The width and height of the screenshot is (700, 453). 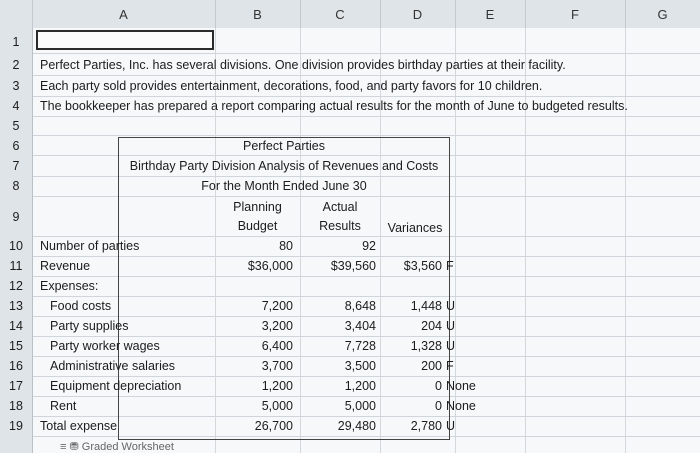 I want to click on flag-total: U, so click(x=451, y=426).